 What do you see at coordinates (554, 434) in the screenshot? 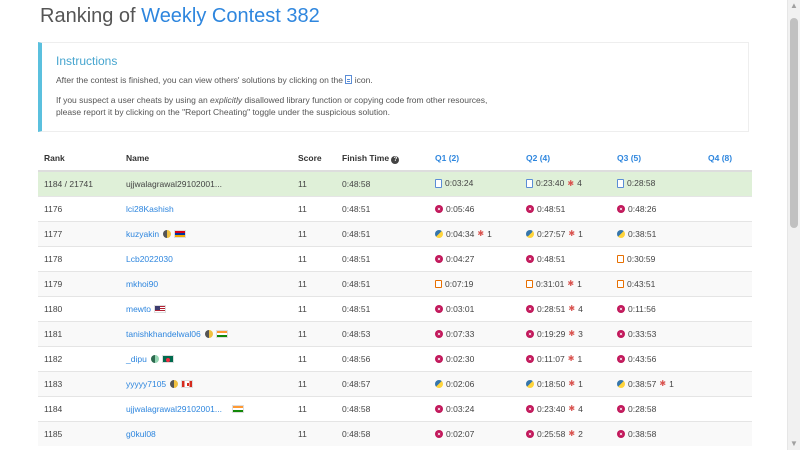
I see `submission-link: 0:25:58 ✱ 2` at bounding box center [554, 434].